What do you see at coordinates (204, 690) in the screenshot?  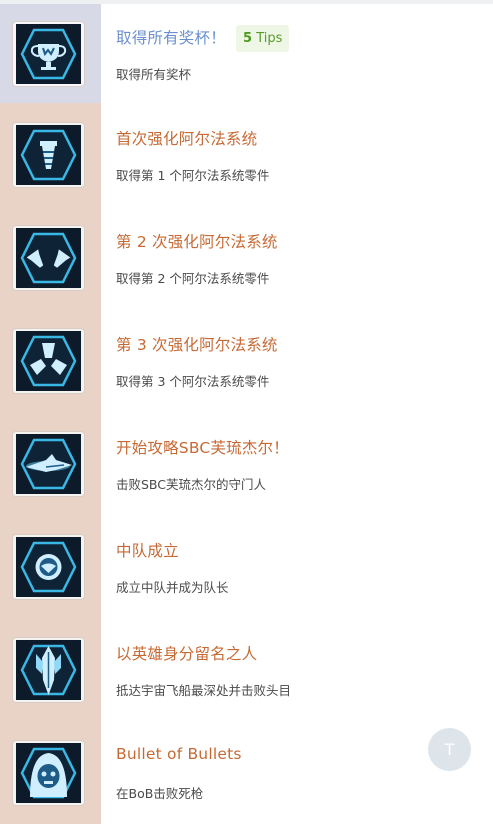 I see `achievement-description: 抵达宇宙飞船最深处并击败头目` at bounding box center [204, 690].